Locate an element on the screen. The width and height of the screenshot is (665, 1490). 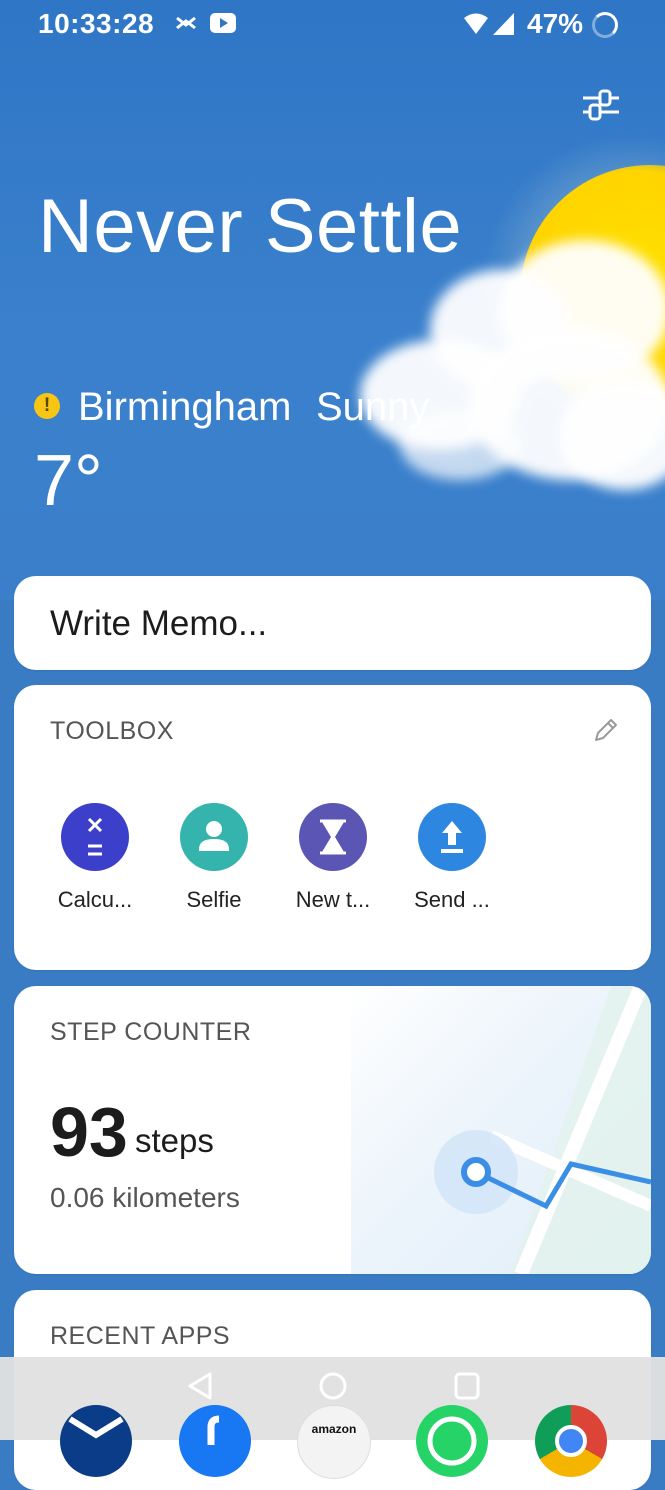
facebook-app-icon is located at coordinates (215, 1441).